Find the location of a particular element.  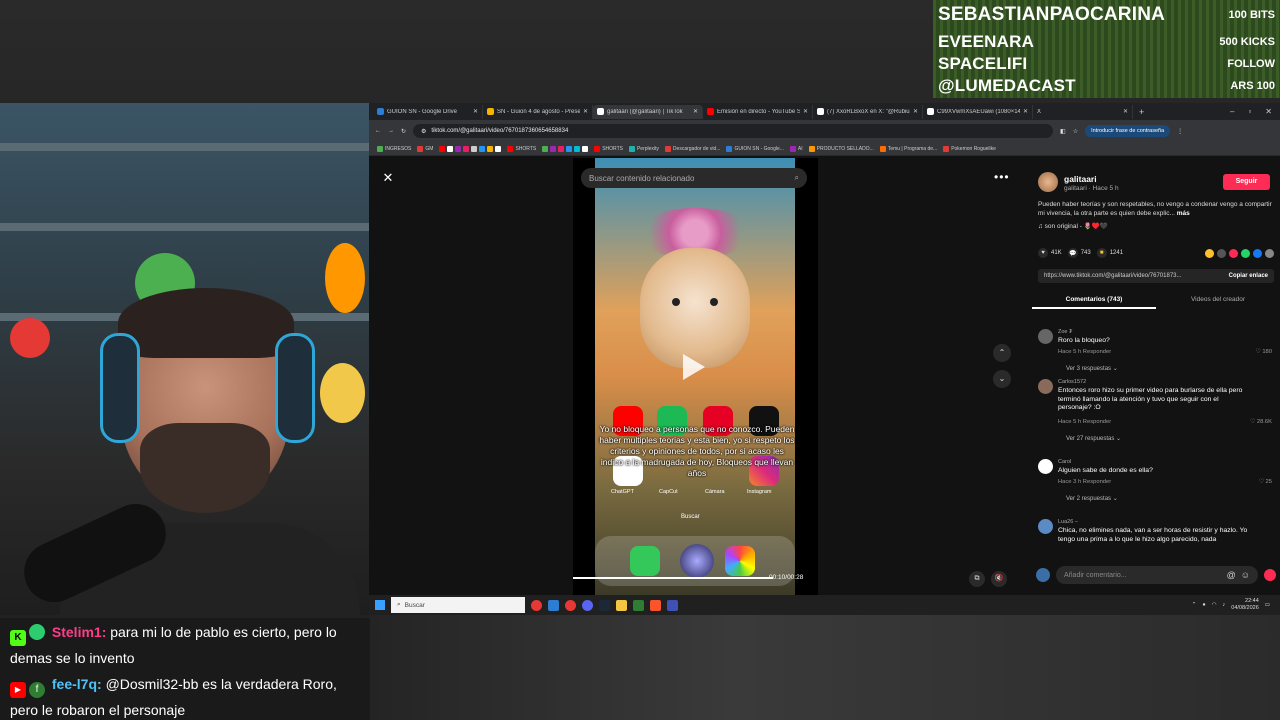

menu-icon: ⋮ is located at coordinates (1180, 131).